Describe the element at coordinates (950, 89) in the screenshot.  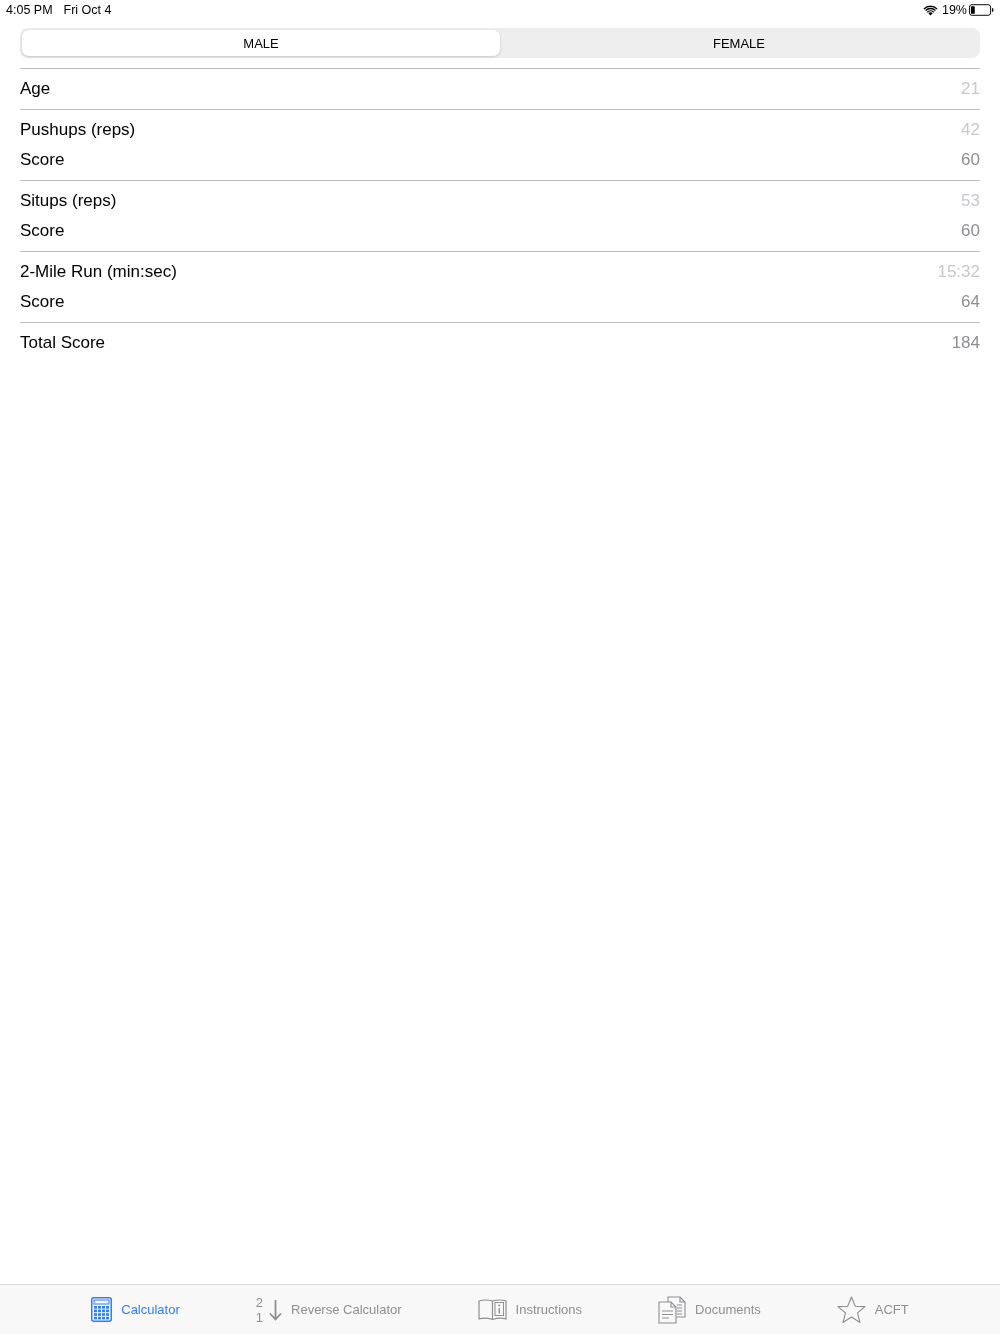
I see `number-field: 21` at that location.